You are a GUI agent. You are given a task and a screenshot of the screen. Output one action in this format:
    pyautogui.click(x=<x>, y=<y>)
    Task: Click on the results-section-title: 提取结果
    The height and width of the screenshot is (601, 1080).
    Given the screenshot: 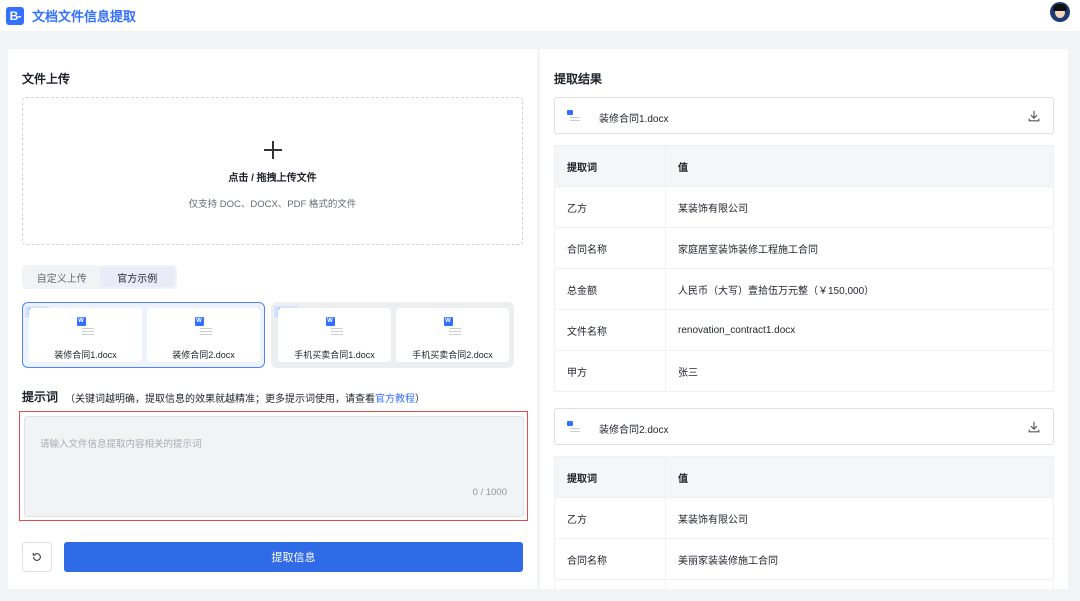 What is the action you would take?
    pyautogui.click(x=578, y=79)
    